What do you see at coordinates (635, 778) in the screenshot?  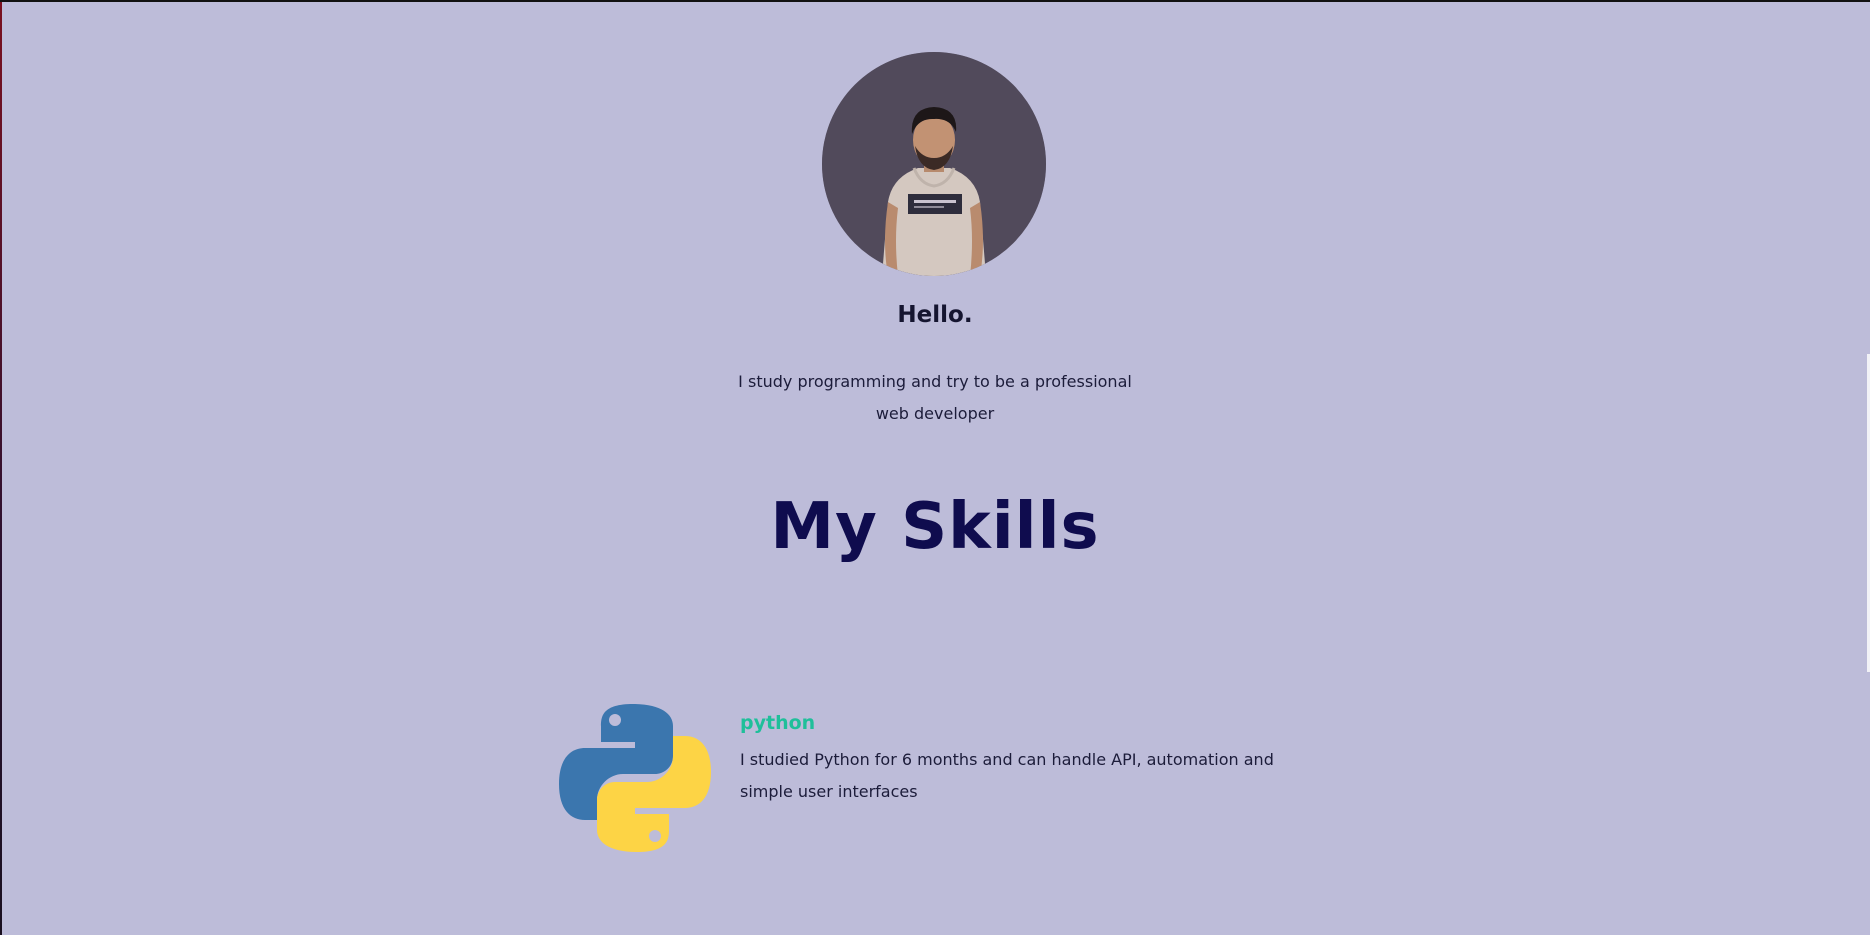 I see `python-logo-icon` at bounding box center [635, 778].